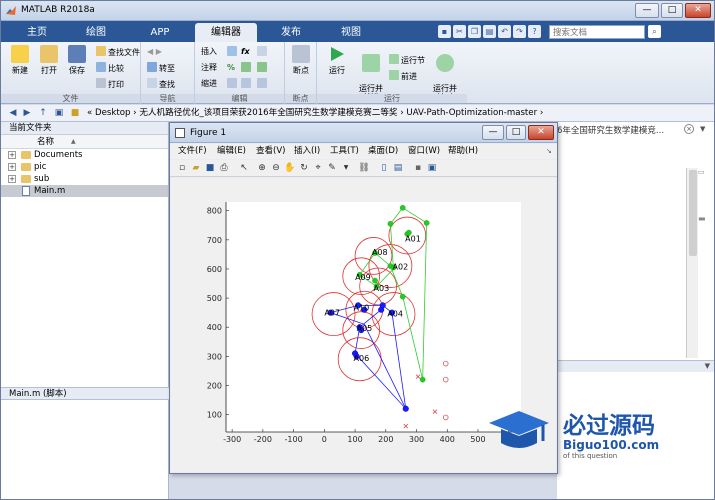 This screenshot has width=715, height=500. I want to click on up-folder-icon: ↑, so click(43, 113).